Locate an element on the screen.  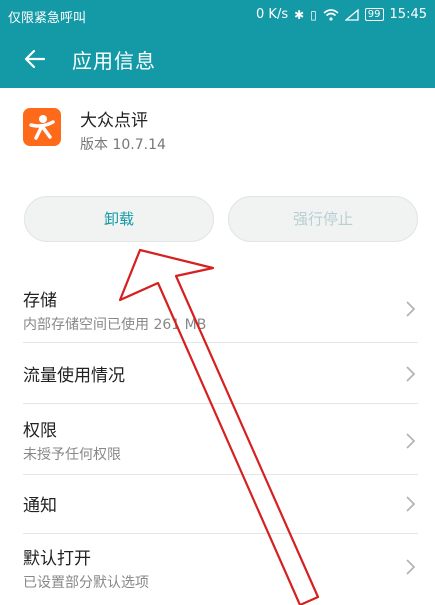
settings-item-storage: 存储 内部存储空间已使用 261 MB is located at coordinates (217, 306).